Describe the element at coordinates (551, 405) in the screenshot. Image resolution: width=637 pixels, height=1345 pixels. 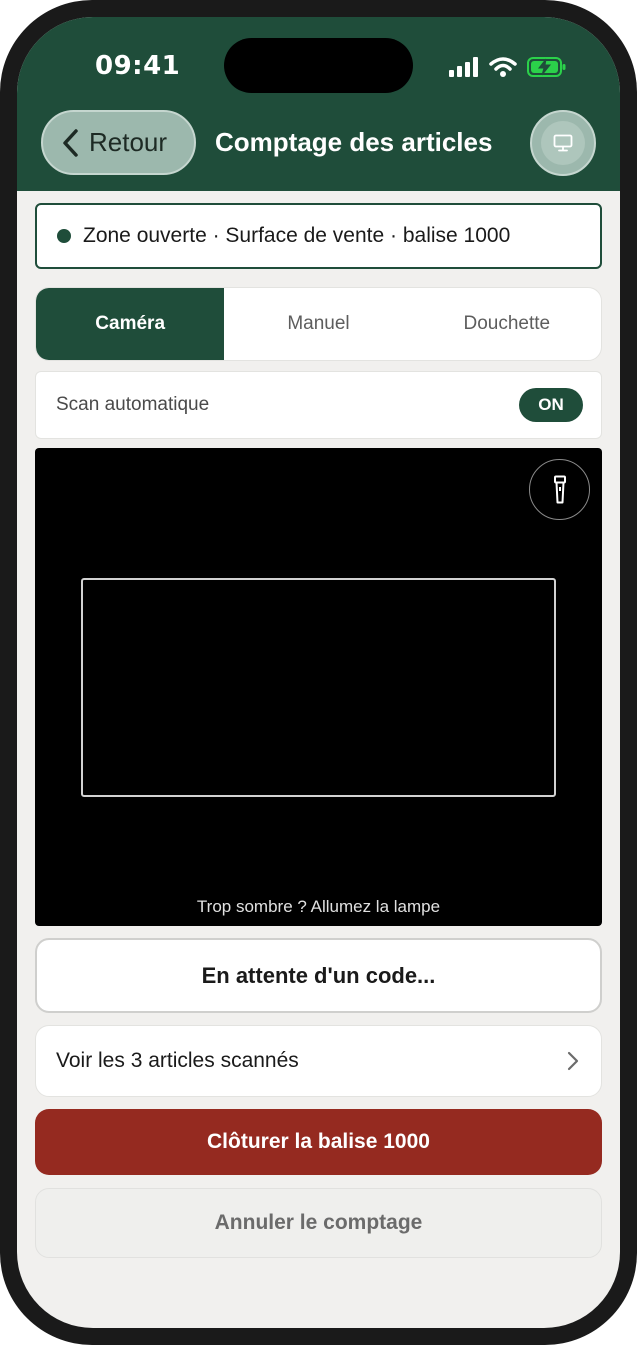
I see `auto-scan-toggle: ON` at that location.